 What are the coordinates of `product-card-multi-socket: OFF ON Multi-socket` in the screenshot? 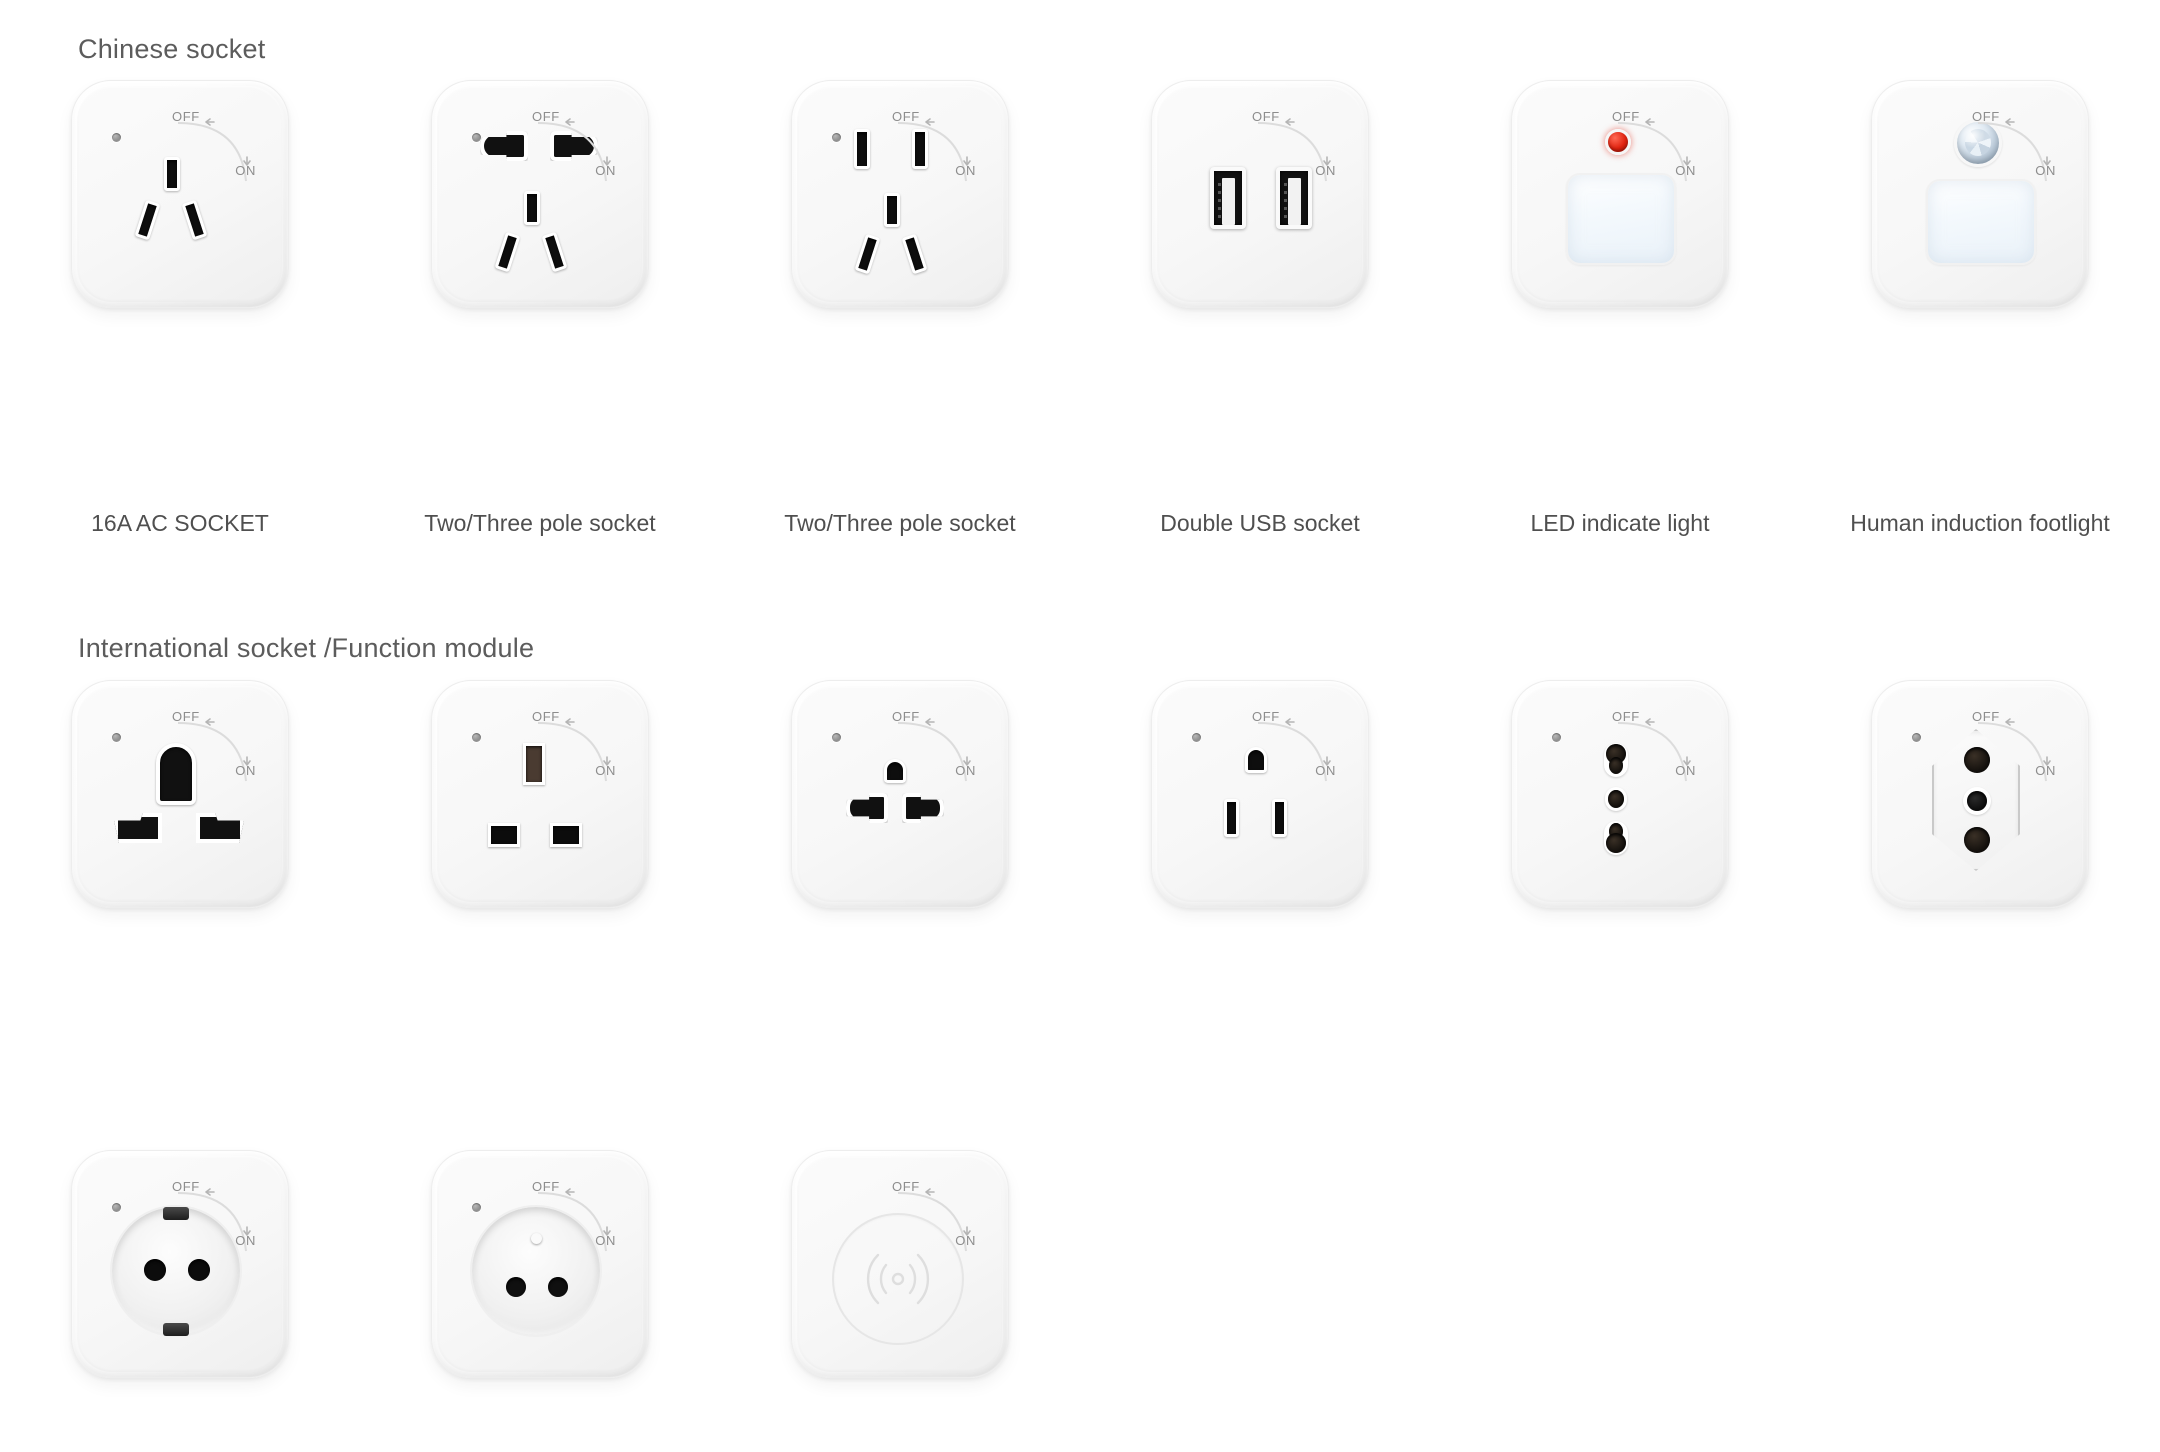 It's located at (180, 794).